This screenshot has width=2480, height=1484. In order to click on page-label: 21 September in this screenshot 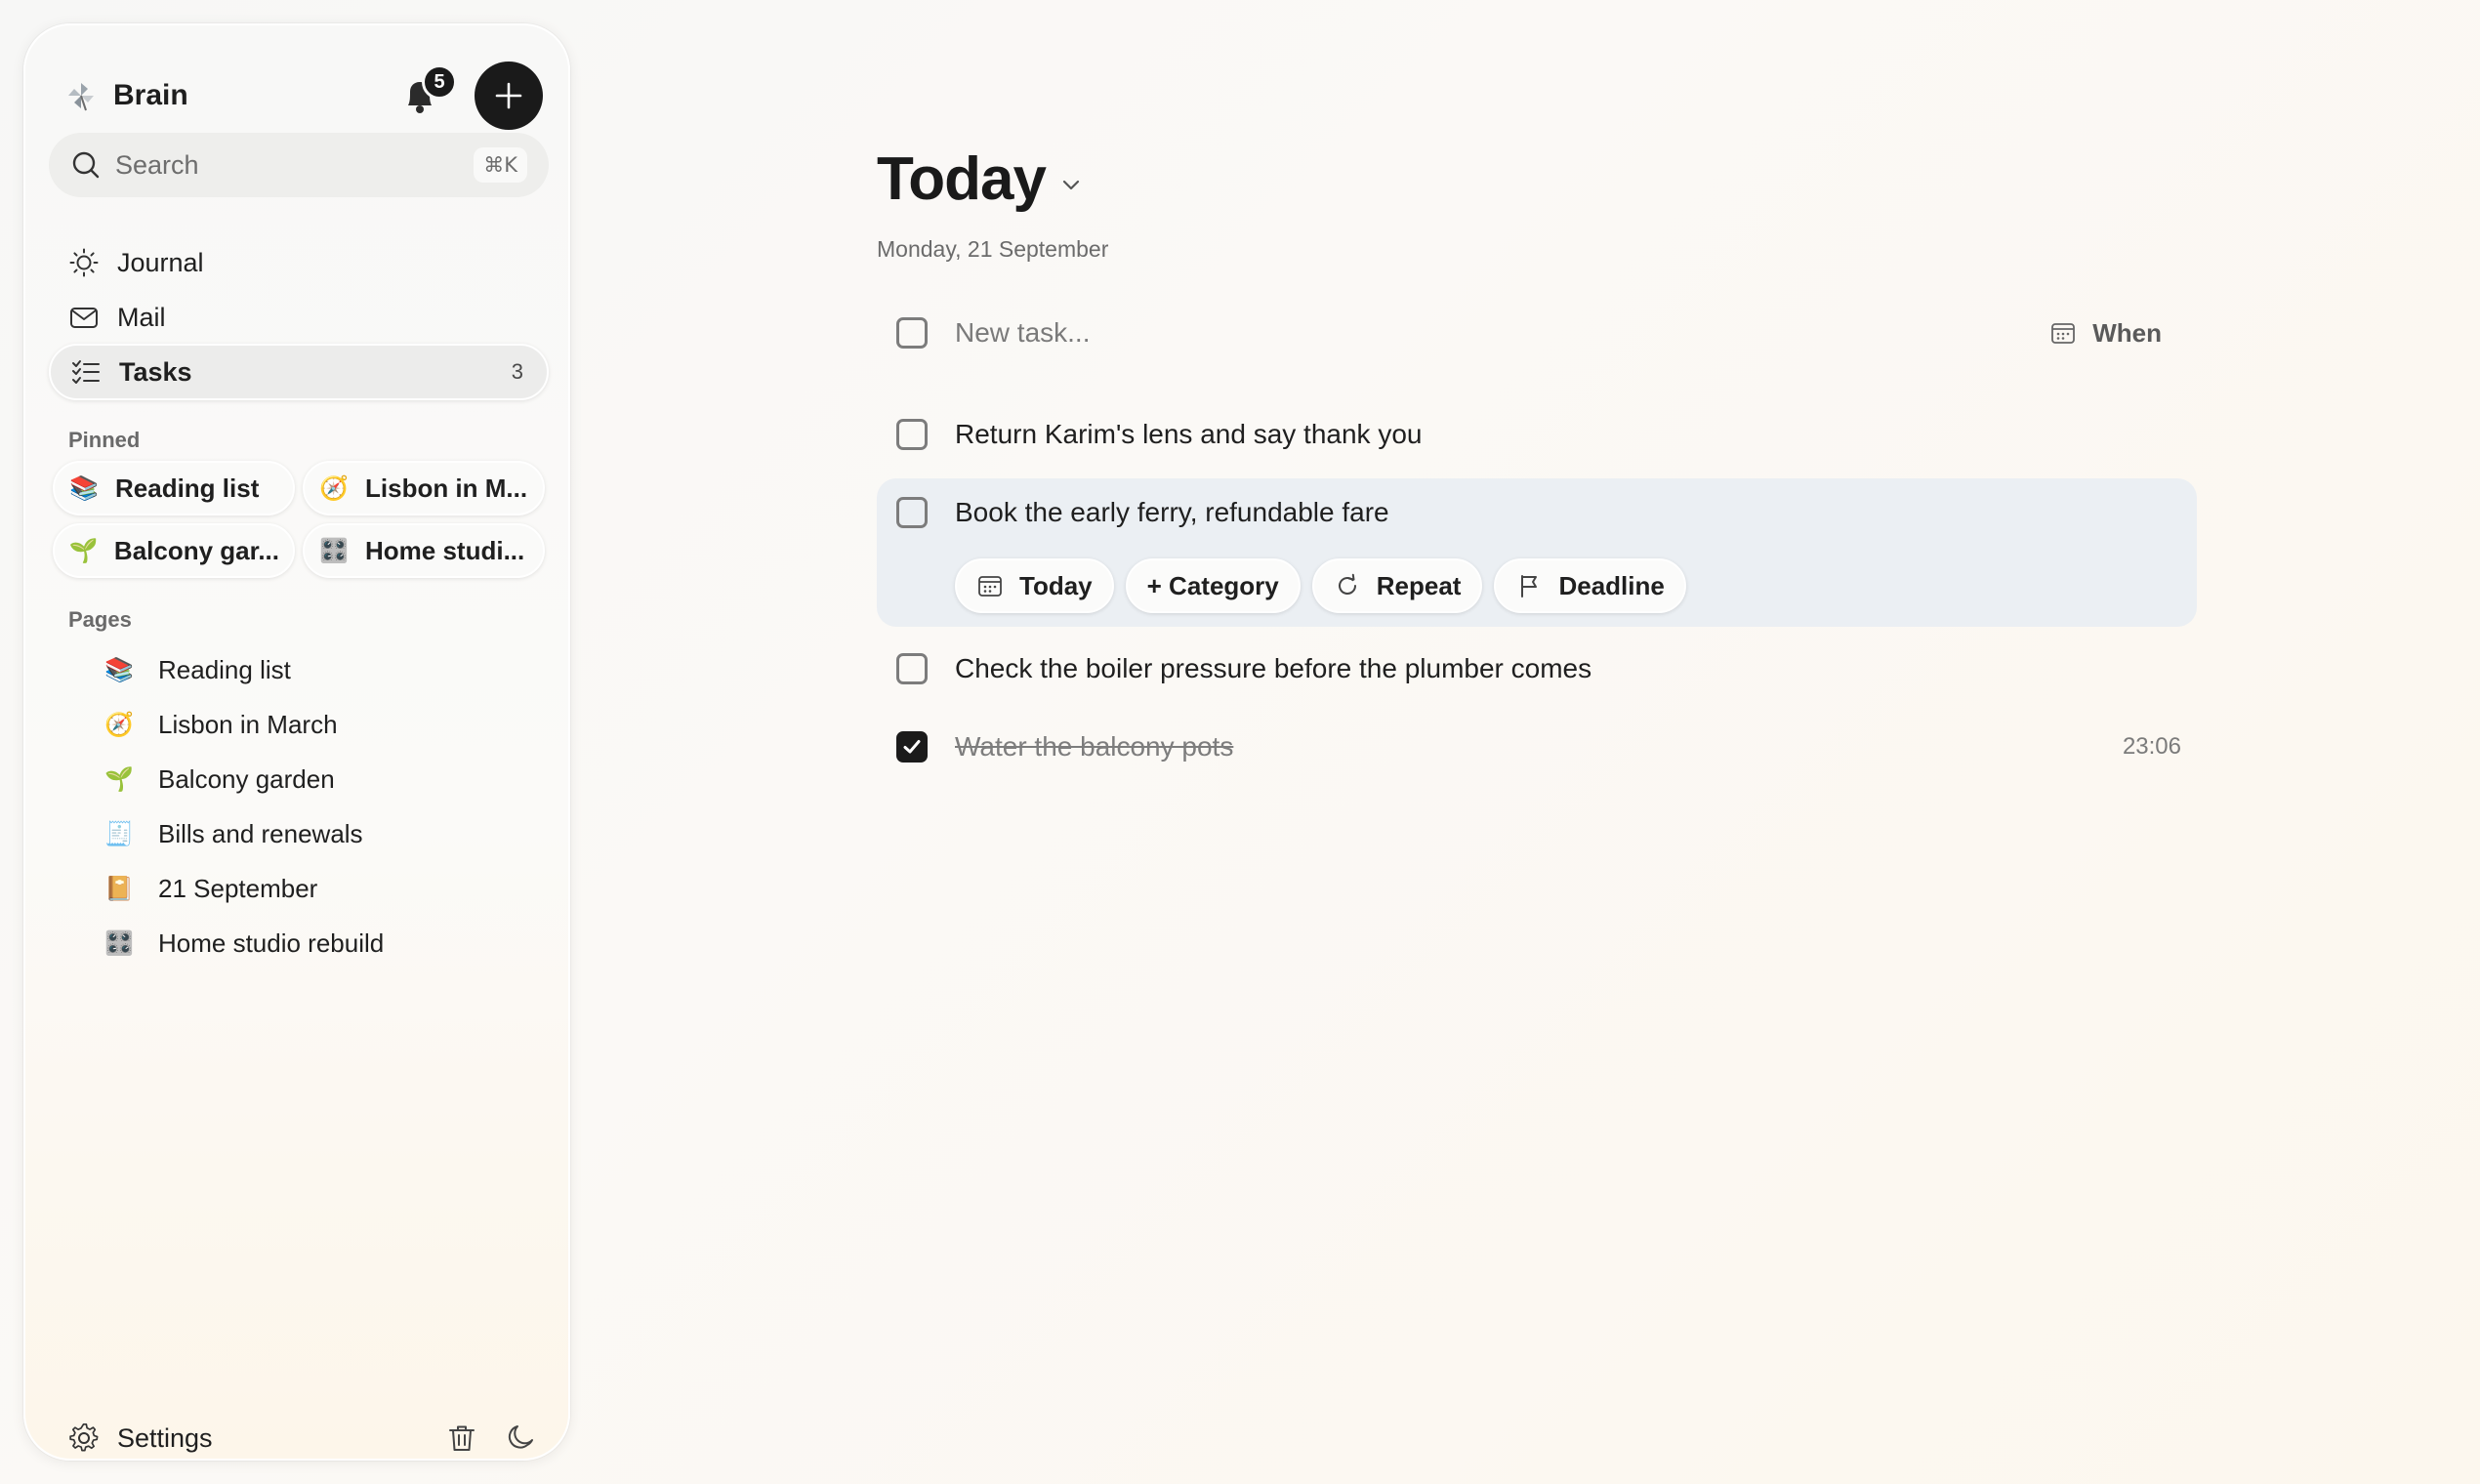, I will do `click(238, 888)`.